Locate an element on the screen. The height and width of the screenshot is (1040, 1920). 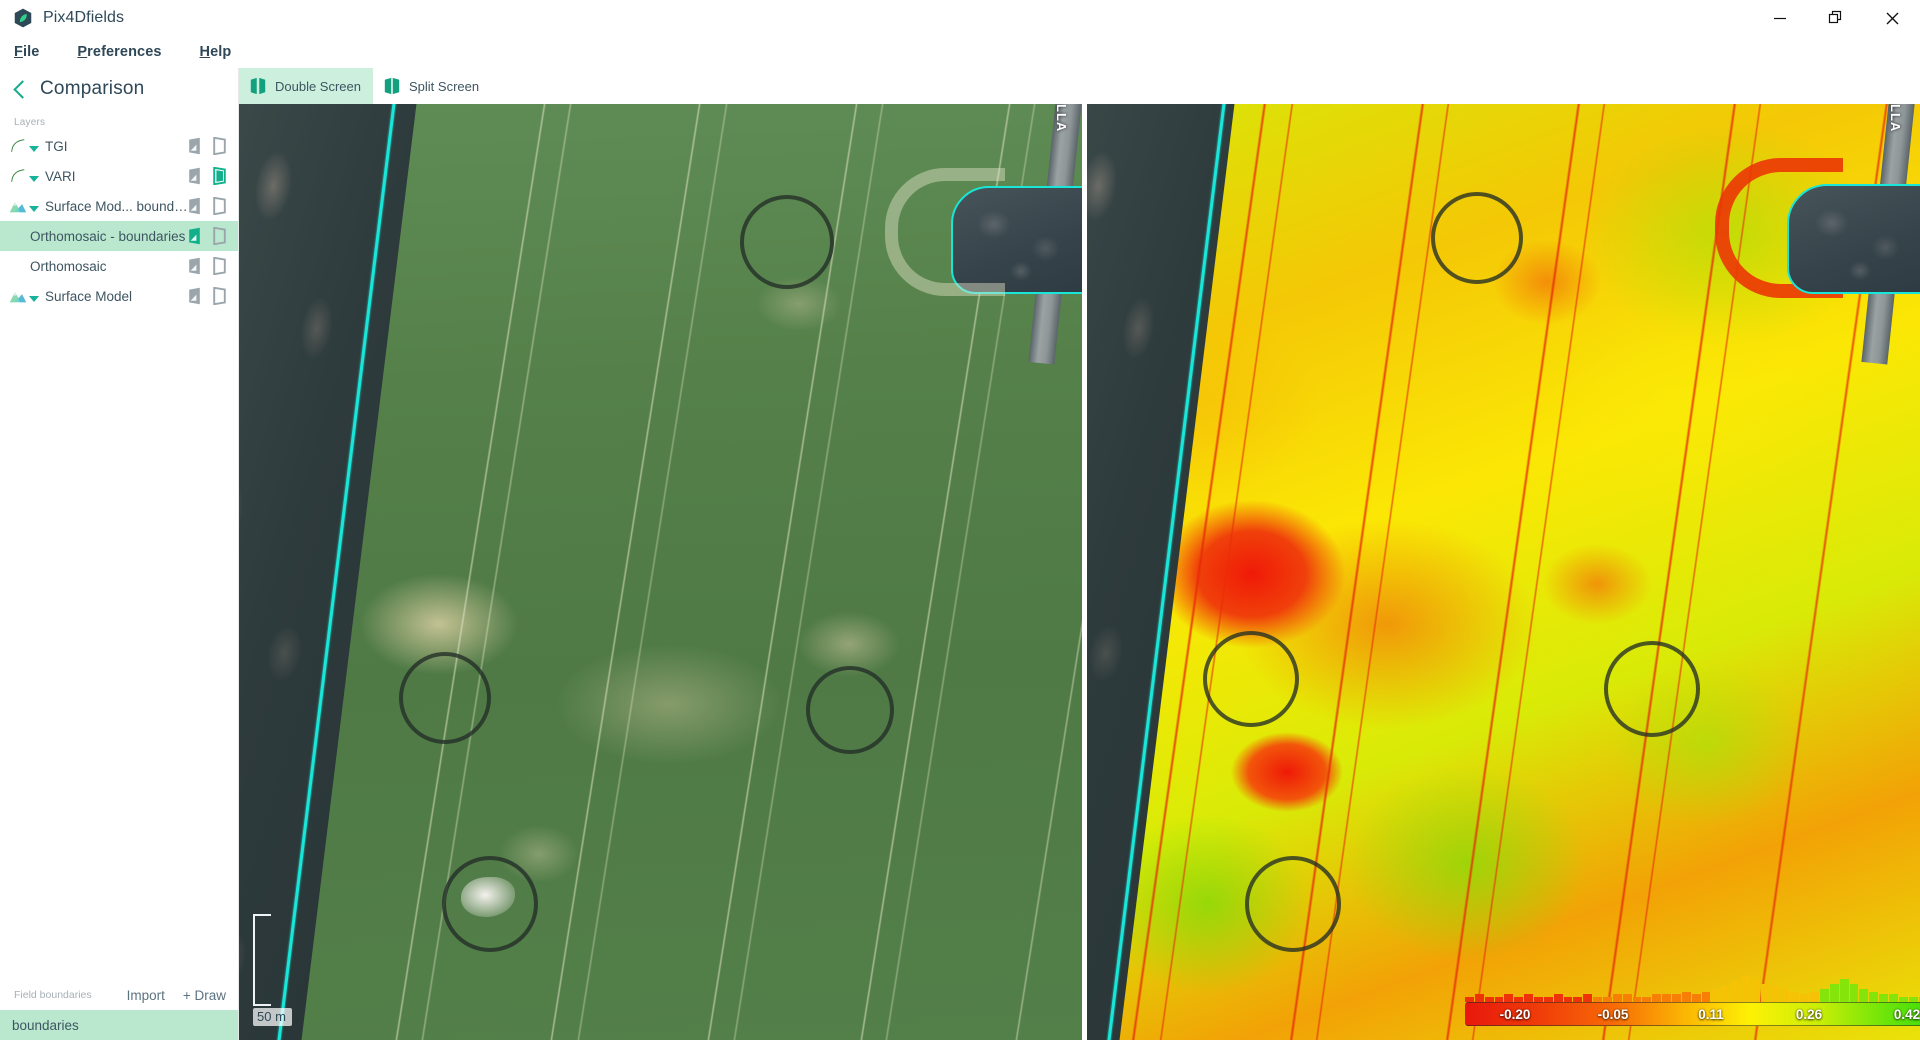
field-boundaries-label: Field boundaries is located at coordinates (53, 995).